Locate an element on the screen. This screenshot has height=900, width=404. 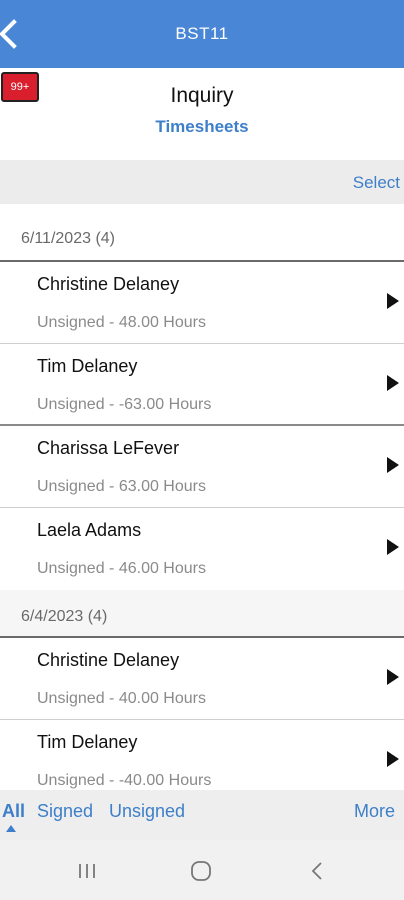
home-icon is located at coordinates (201, 871).